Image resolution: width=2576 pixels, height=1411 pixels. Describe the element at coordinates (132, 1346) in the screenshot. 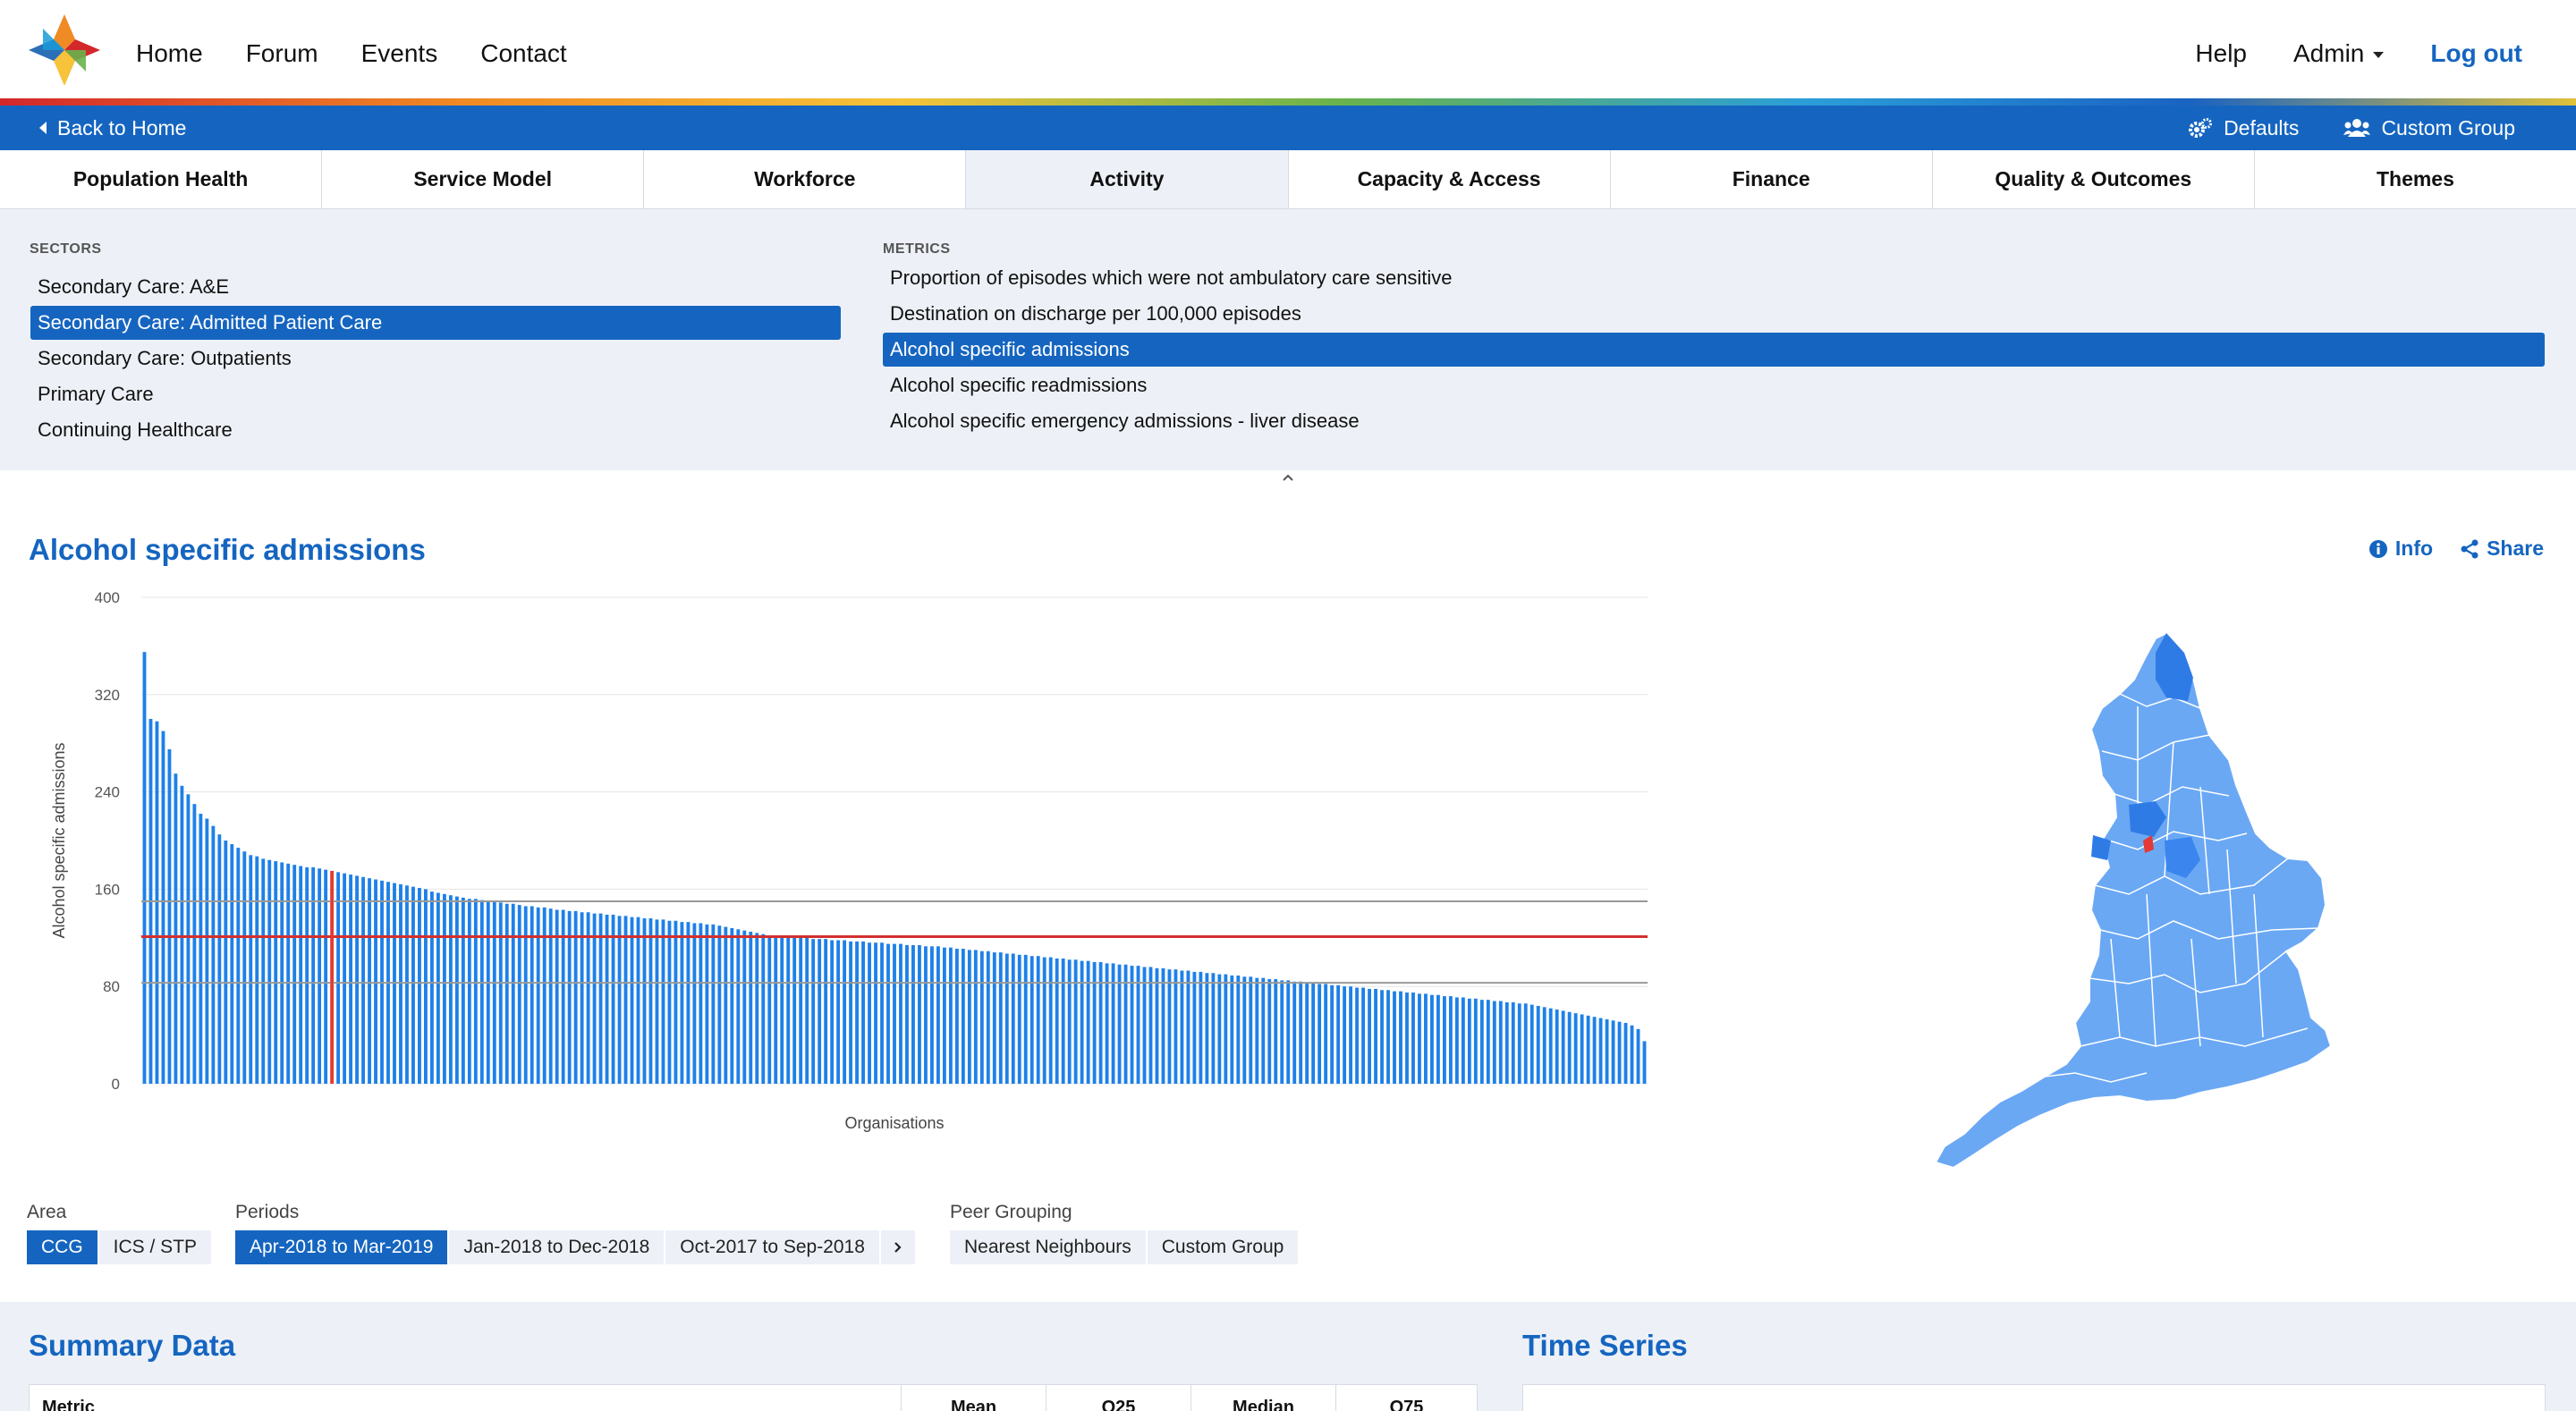

I see `summary-data-title: Summary Data` at that location.